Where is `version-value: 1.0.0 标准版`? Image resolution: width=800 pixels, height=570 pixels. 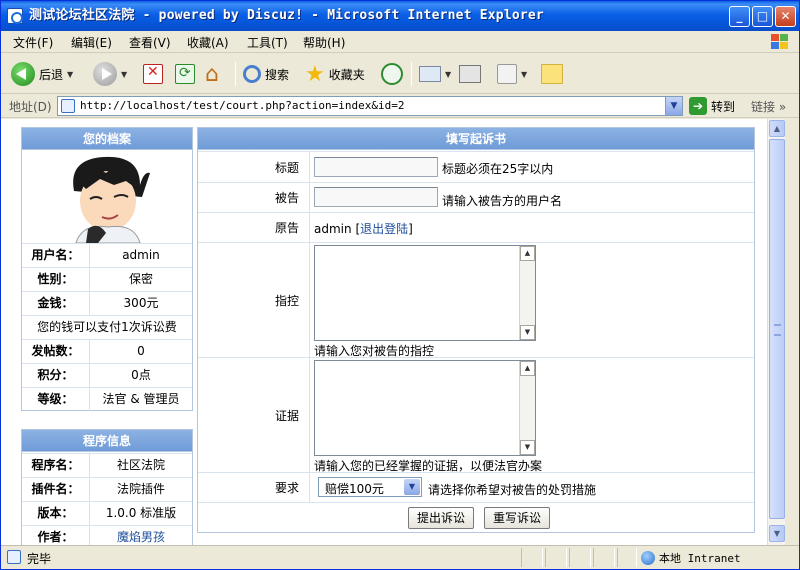 version-value: 1.0.0 标准版 is located at coordinates (141, 513).